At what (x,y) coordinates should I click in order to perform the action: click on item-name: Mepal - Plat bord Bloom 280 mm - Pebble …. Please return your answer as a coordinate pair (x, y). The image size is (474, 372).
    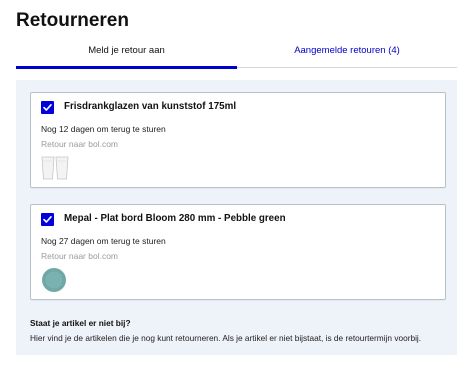
    Looking at the image, I should click on (175, 218).